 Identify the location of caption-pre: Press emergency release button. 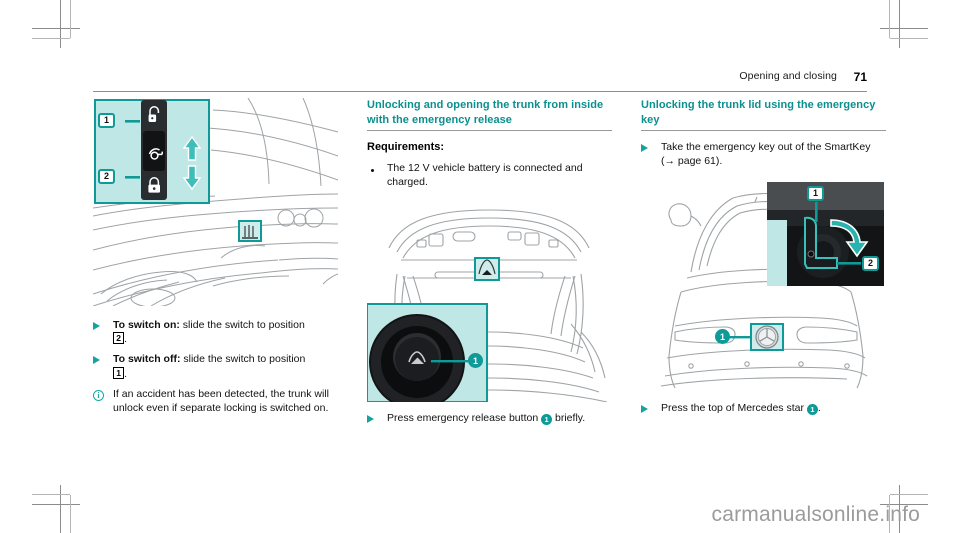
(463, 418).